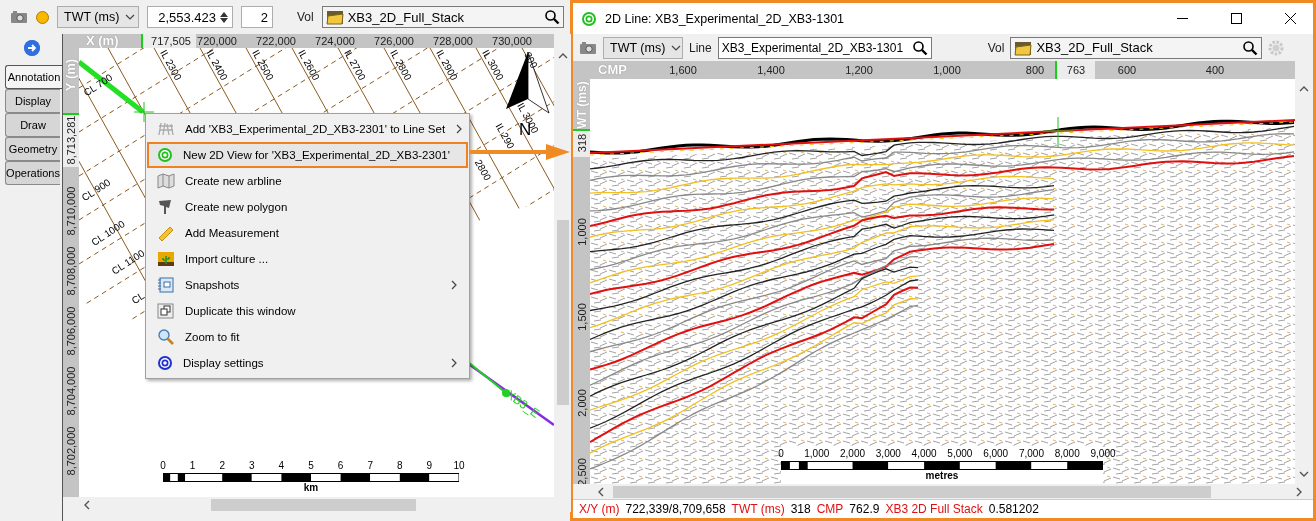 The height and width of the screenshot is (521, 1316). Describe the element at coordinates (1182, 18) in the screenshot. I see `minimize-icon` at that location.